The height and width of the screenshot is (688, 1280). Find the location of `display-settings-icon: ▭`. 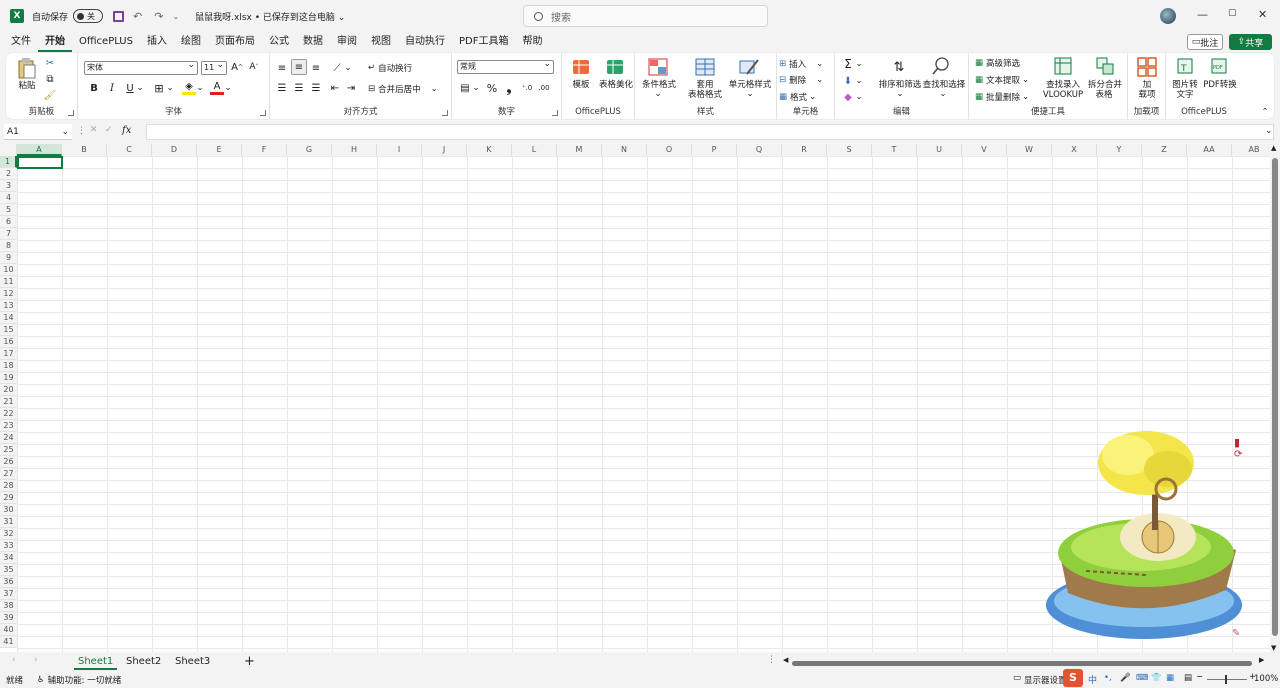

display-settings-icon: ▭ is located at coordinates (1017, 678).